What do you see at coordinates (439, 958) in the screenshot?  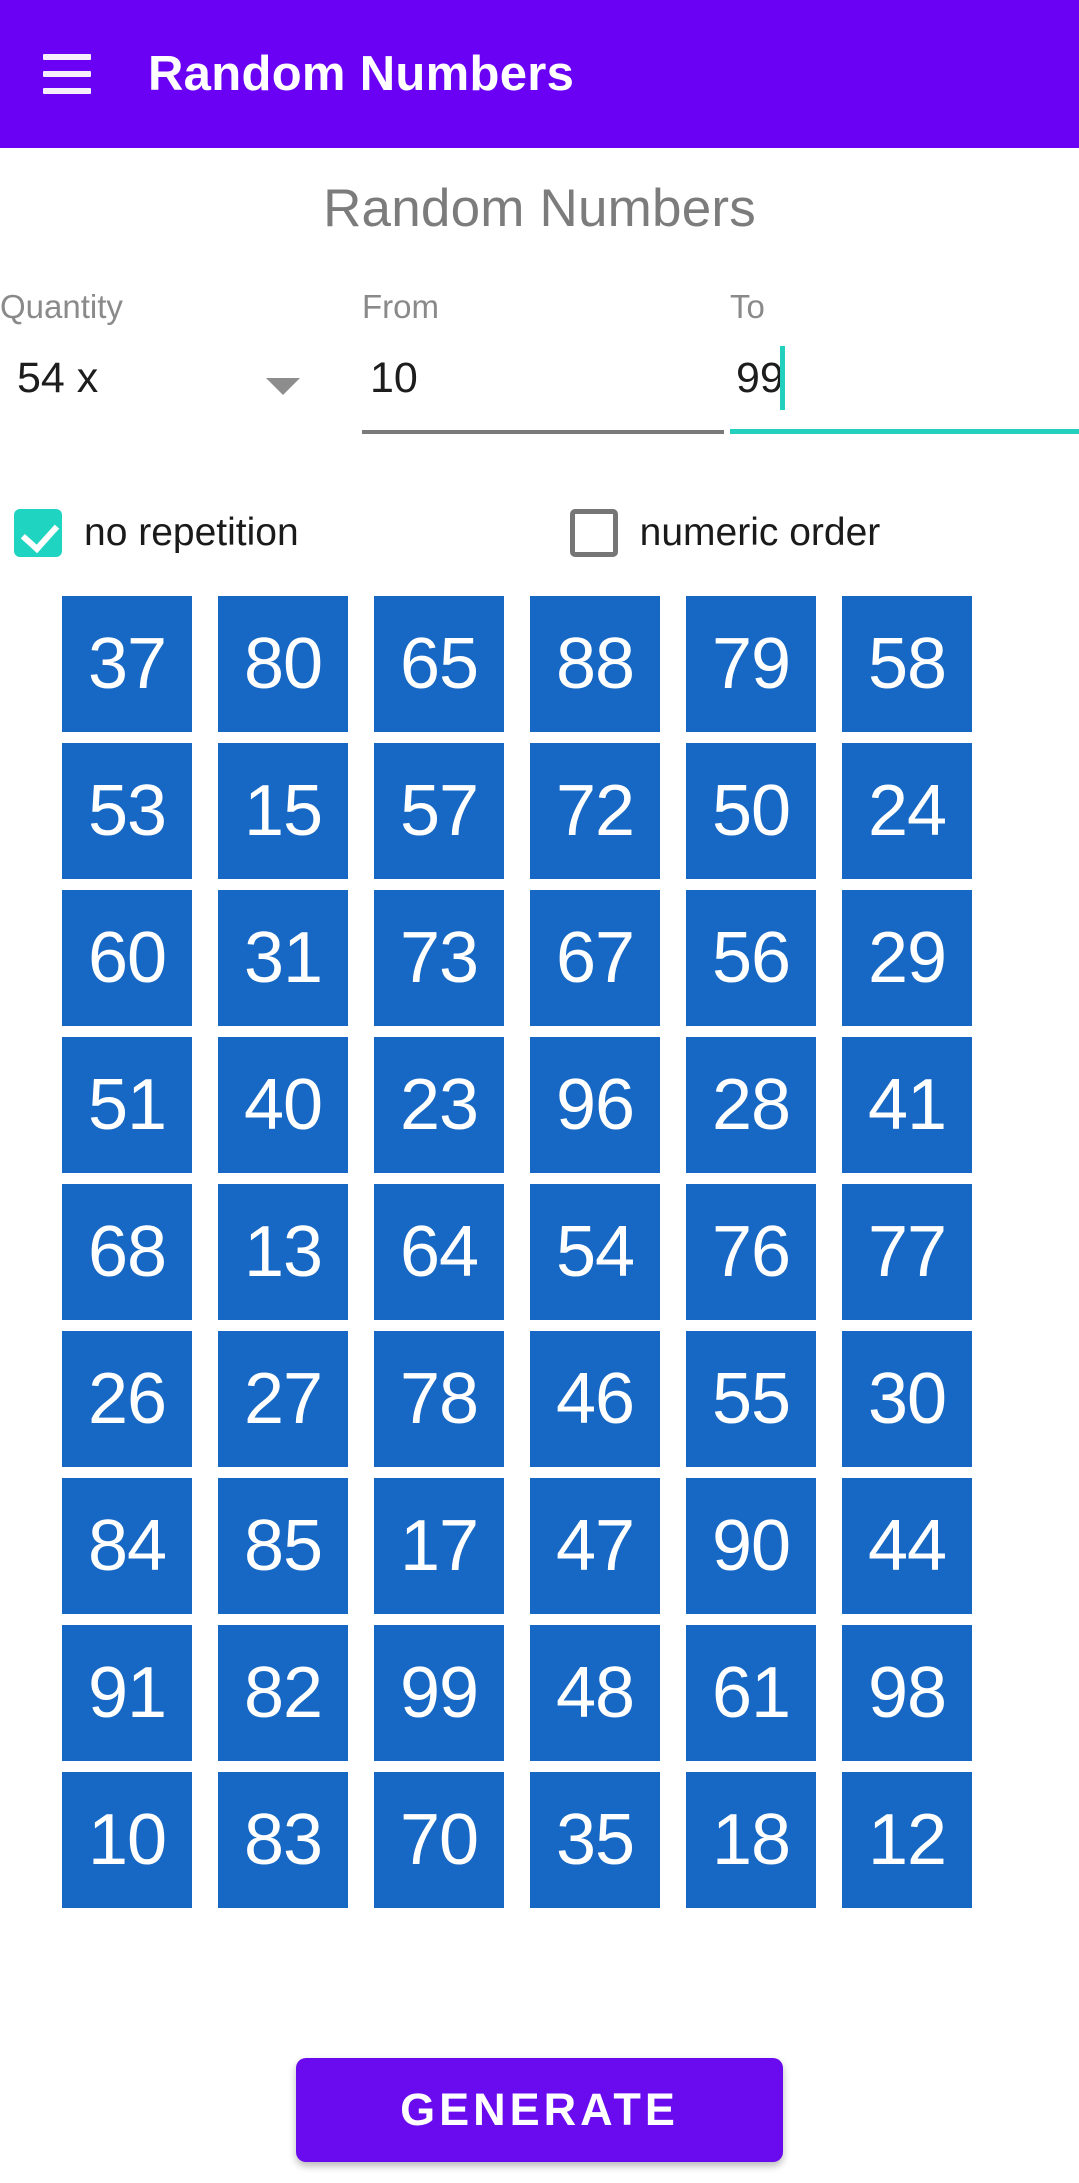 I see `number-tile: 73` at bounding box center [439, 958].